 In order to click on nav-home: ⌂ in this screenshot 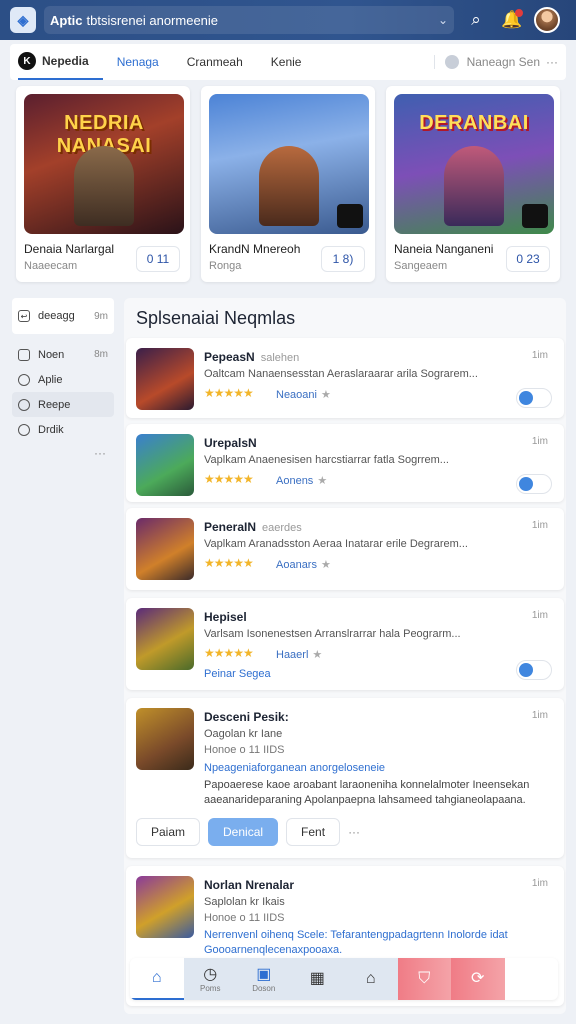, I will do `click(157, 979)`.